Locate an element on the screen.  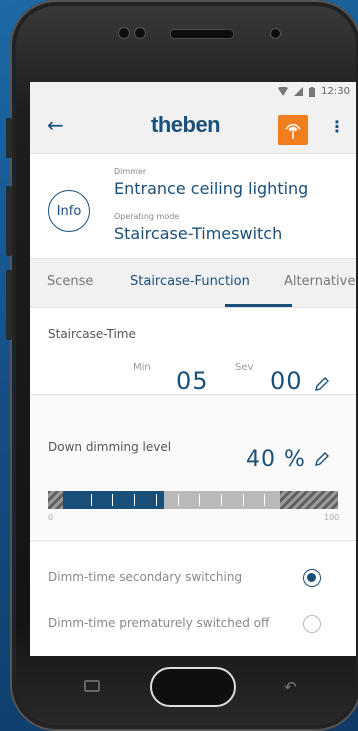
minutes-value: 05 is located at coordinates (192, 381).